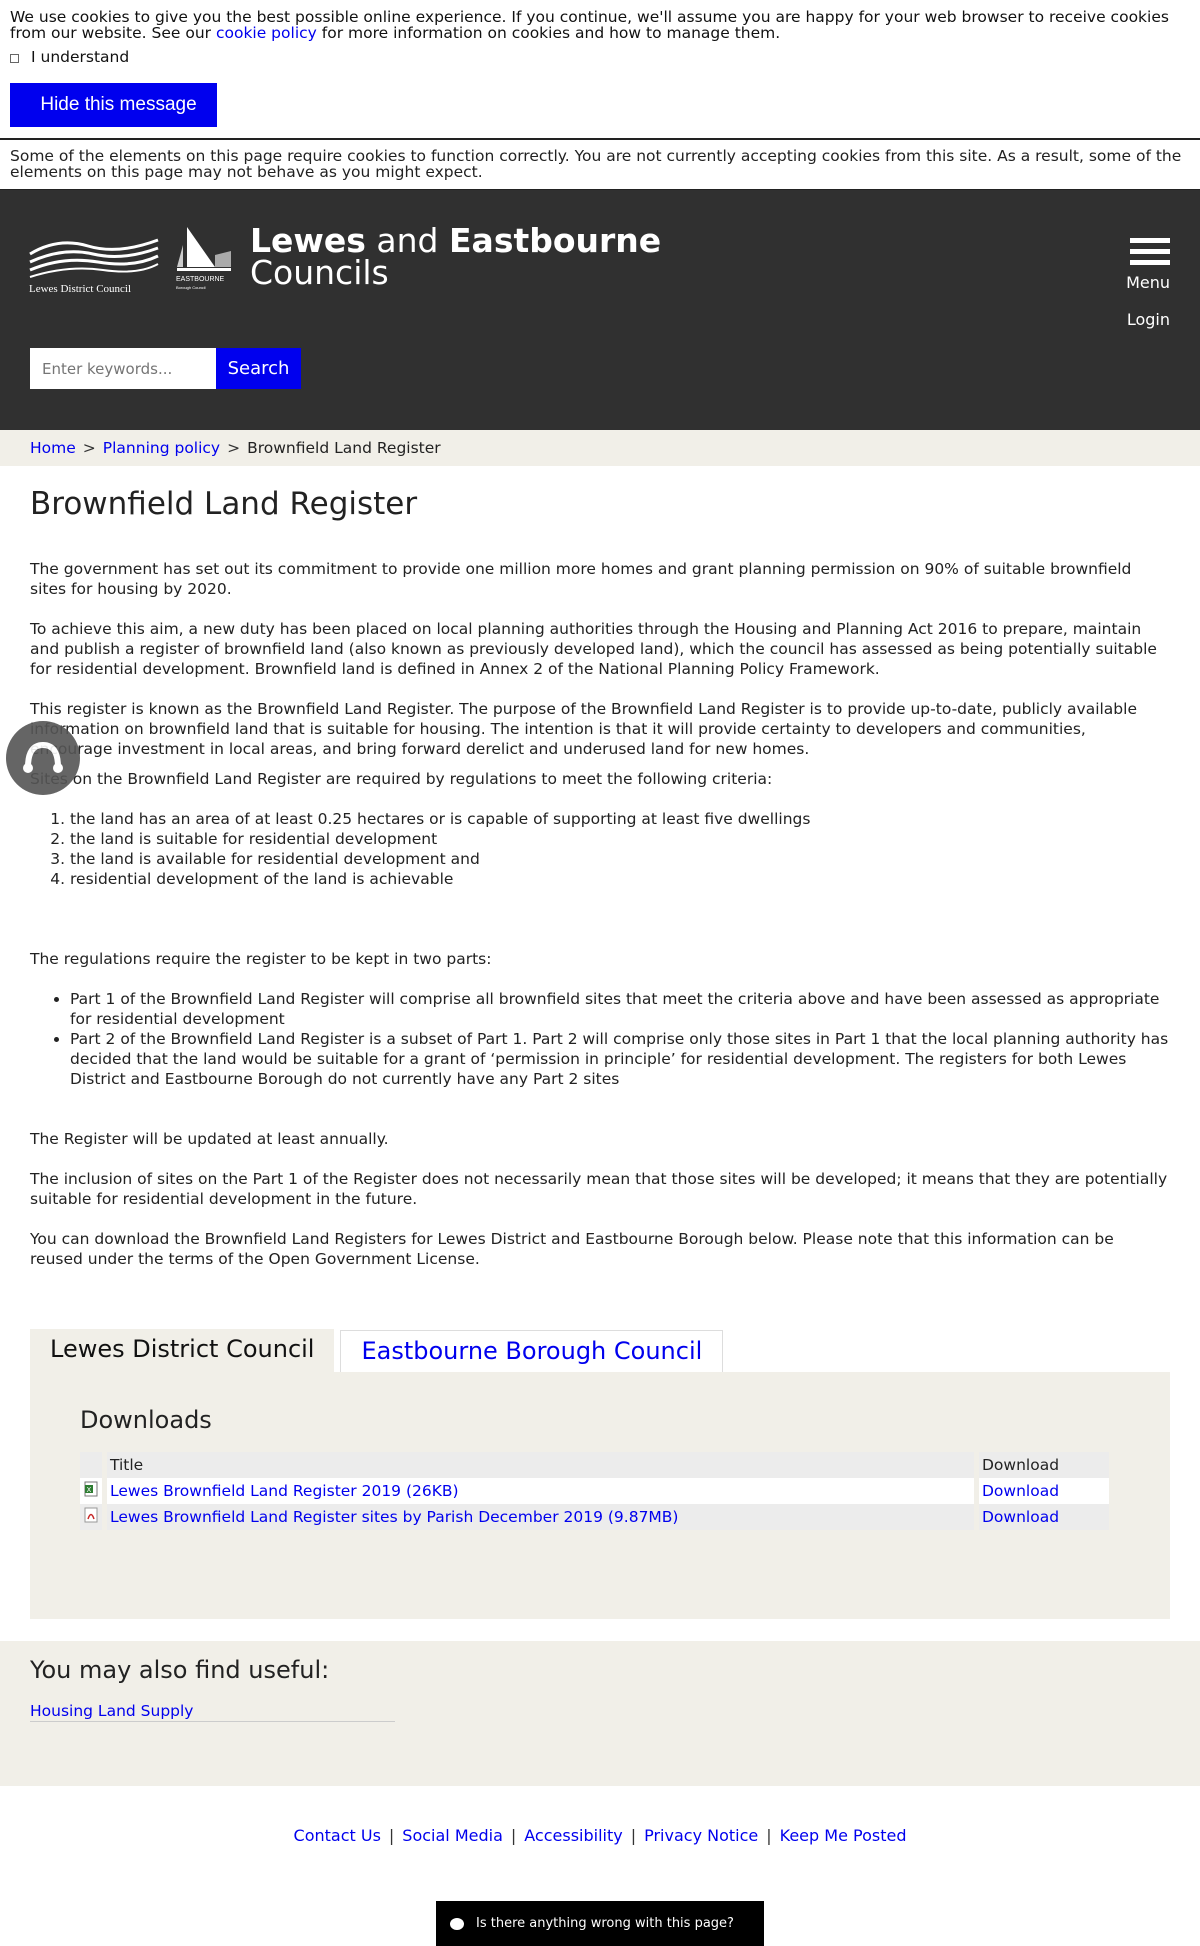  I want to click on lewes-logo: Lewes District Council, so click(95, 263).